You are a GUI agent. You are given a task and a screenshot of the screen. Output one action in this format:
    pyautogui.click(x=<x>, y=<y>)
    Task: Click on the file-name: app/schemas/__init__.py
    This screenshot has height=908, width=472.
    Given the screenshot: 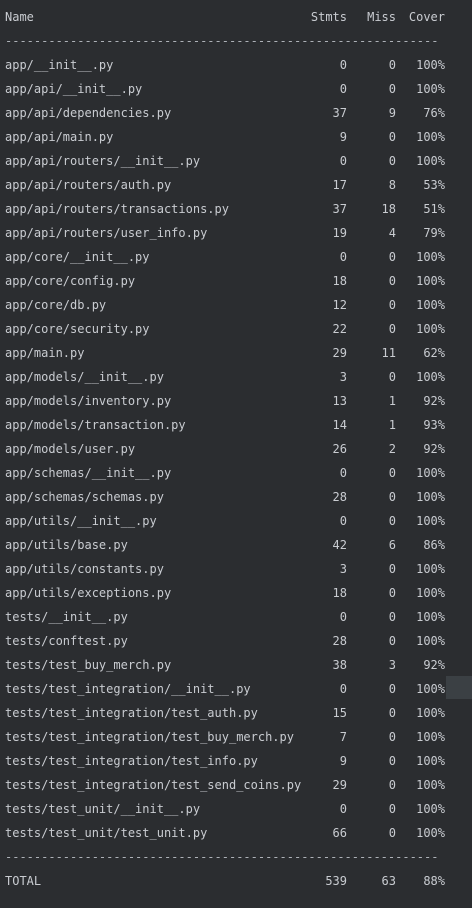 What is the action you would take?
    pyautogui.click(x=88, y=473)
    